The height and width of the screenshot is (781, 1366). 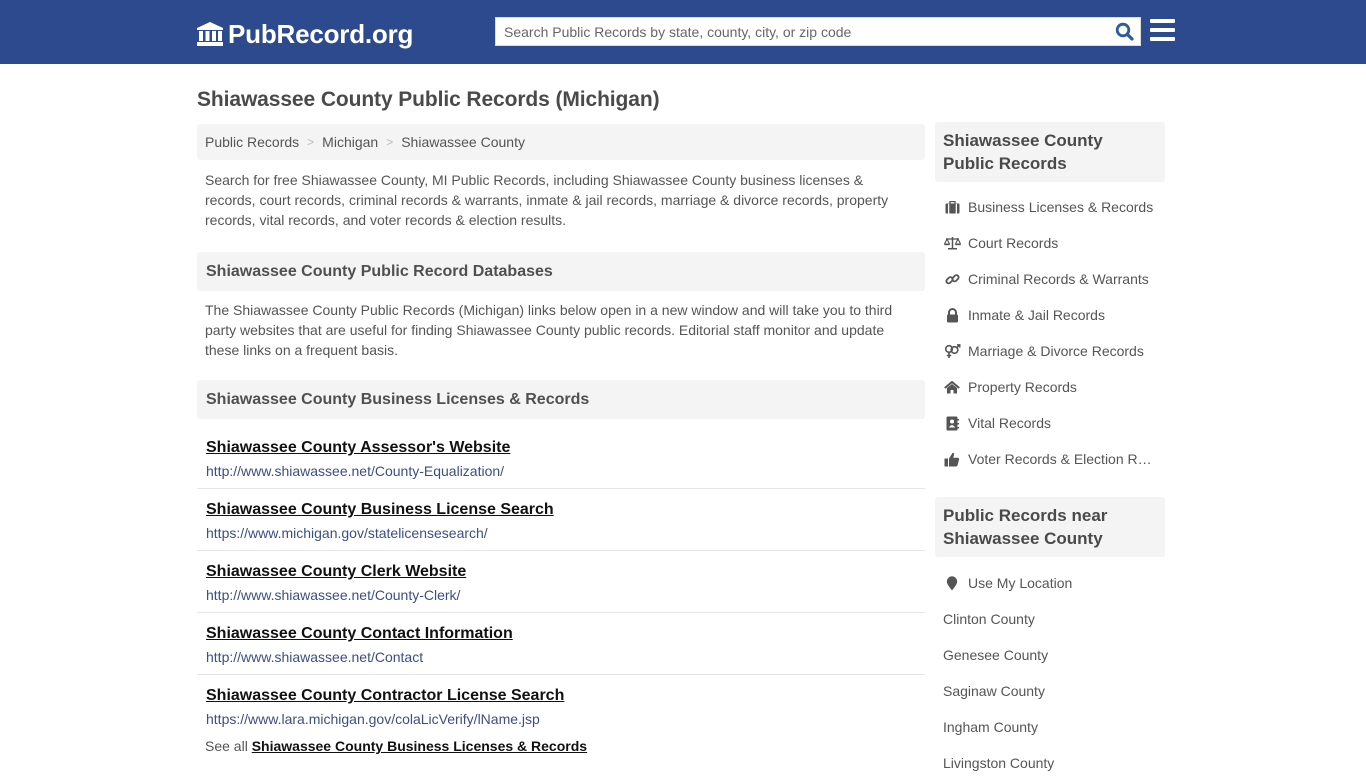 What do you see at coordinates (561, 572) in the screenshot?
I see `record-link-title: Shiawassee County Clerk Website` at bounding box center [561, 572].